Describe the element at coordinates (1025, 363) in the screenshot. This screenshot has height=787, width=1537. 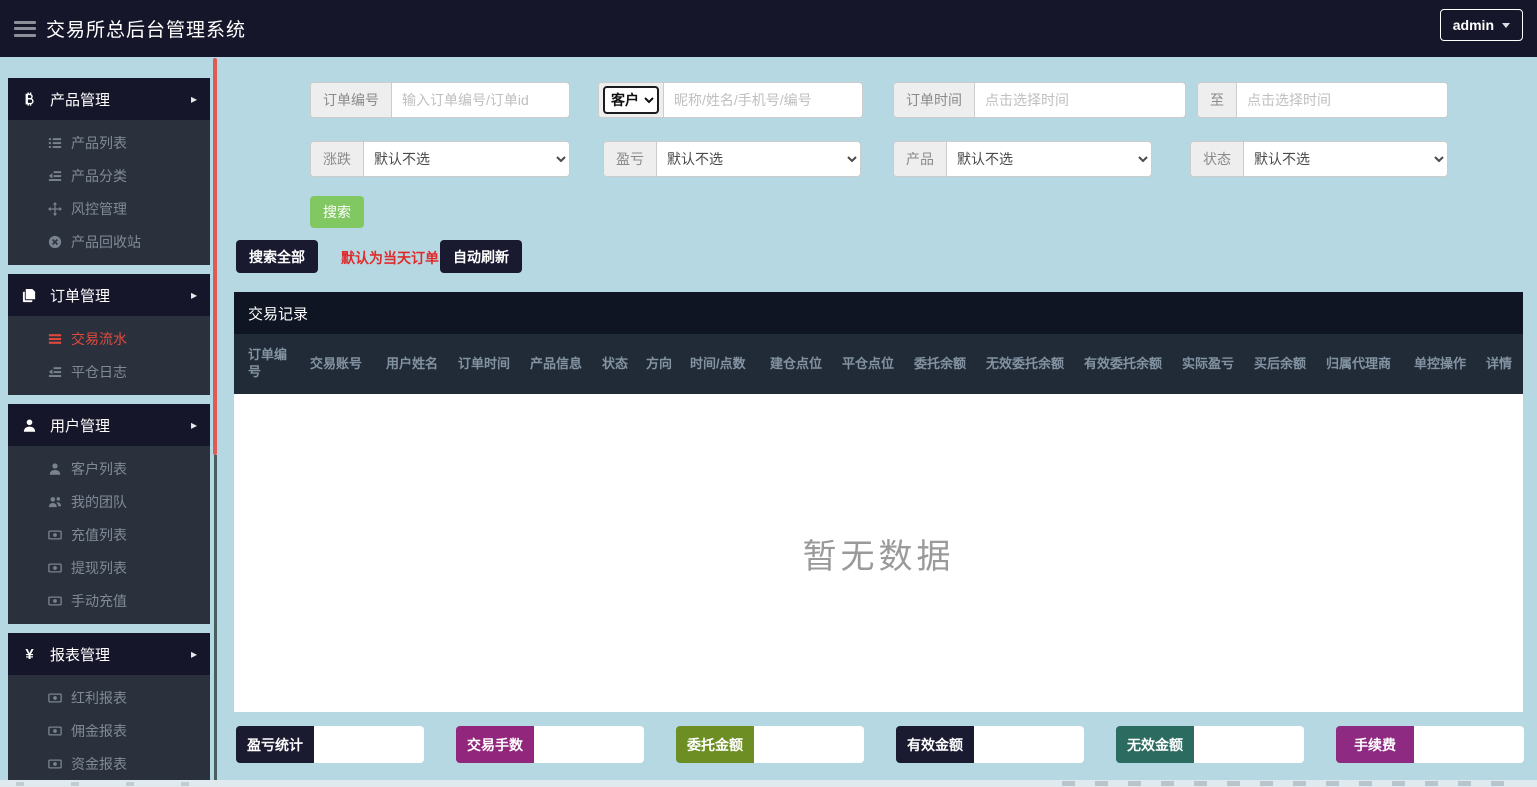
I see `column-header: 无效委托余额` at that location.